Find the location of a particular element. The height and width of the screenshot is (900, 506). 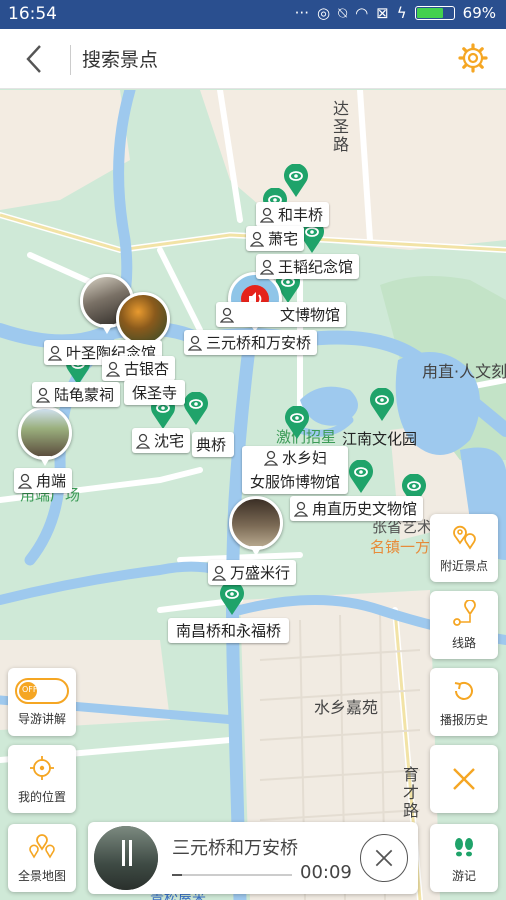

signal-dots-icon: ··· is located at coordinates (301, 13).